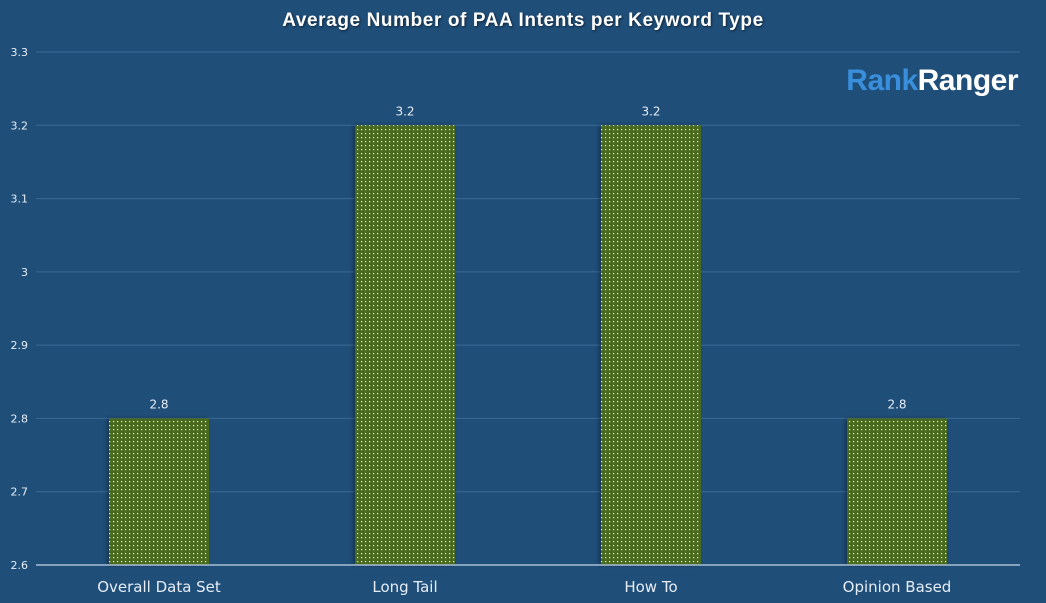  Describe the element at coordinates (20, 199) in the screenshot. I see `y-tick-label: 3.1` at that location.